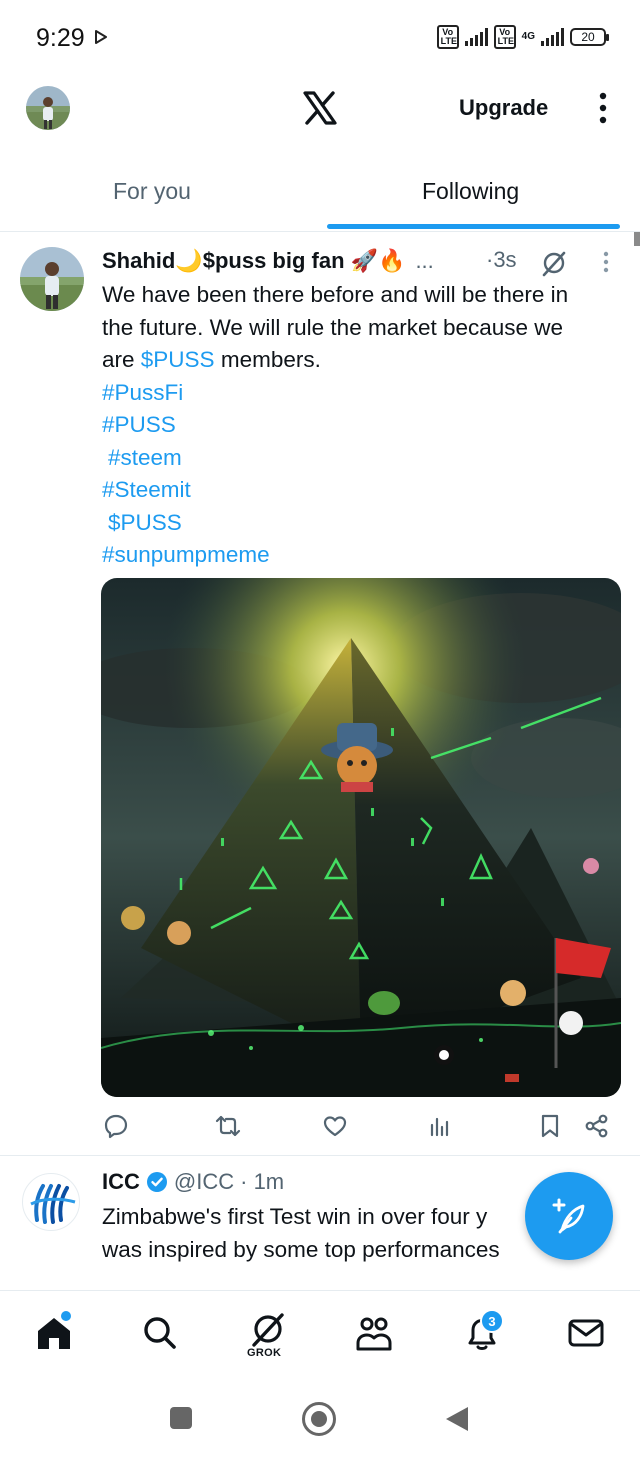 The width and height of the screenshot is (640, 1458). What do you see at coordinates (528, 36) in the screenshot?
I see `network-type: 4G` at bounding box center [528, 36].